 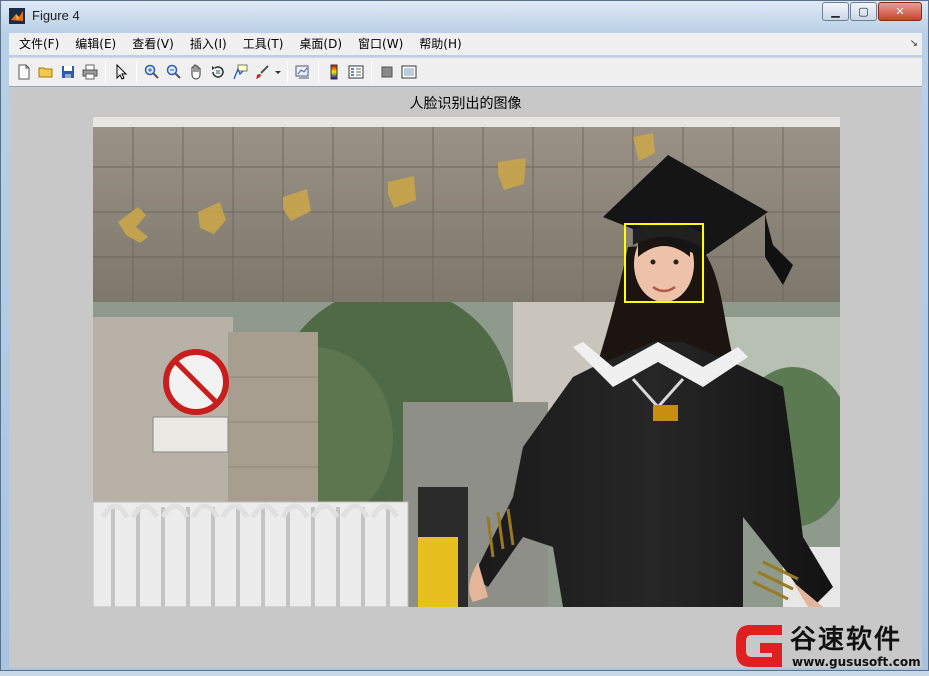 What do you see at coordinates (24, 72) in the screenshot?
I see `new-figure-icon` at bounding box center [24, 72].